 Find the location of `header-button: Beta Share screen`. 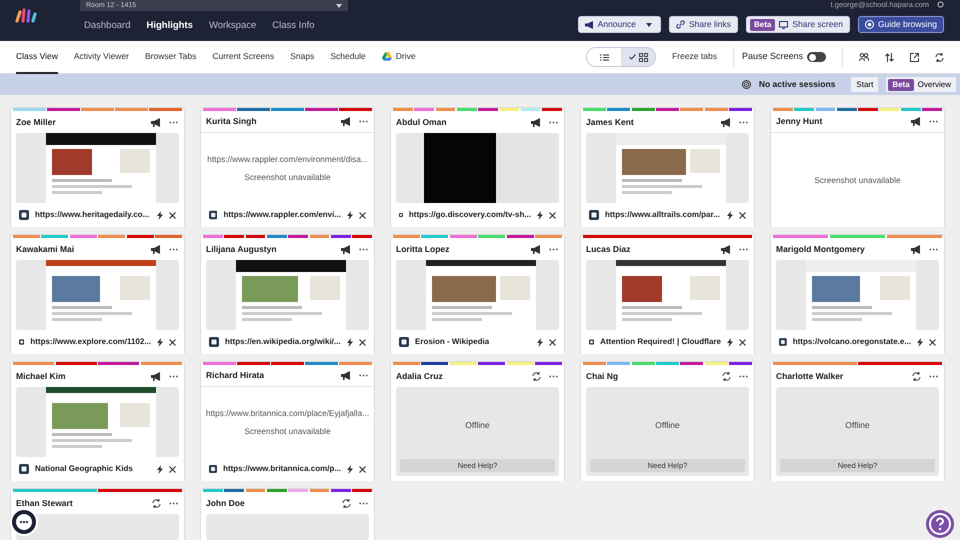

header-button: Beta Share screen is located at coordinates (798, 24).